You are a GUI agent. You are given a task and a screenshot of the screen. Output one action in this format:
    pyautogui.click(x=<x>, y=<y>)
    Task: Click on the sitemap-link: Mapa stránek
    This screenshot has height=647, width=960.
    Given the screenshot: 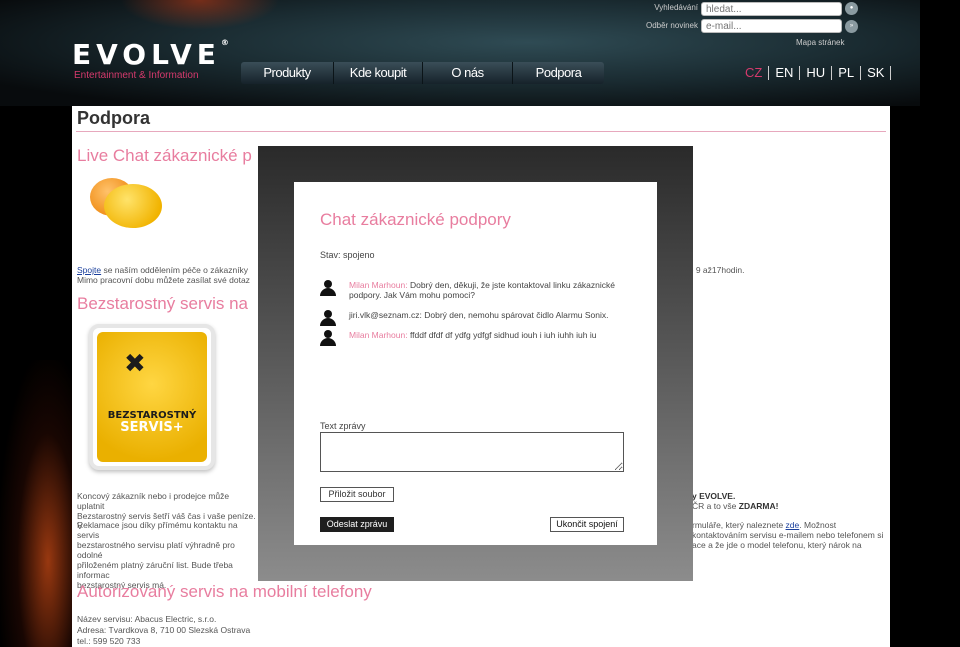 What is the action you would take?
    pyautogui.click(x=820, y=42)
    